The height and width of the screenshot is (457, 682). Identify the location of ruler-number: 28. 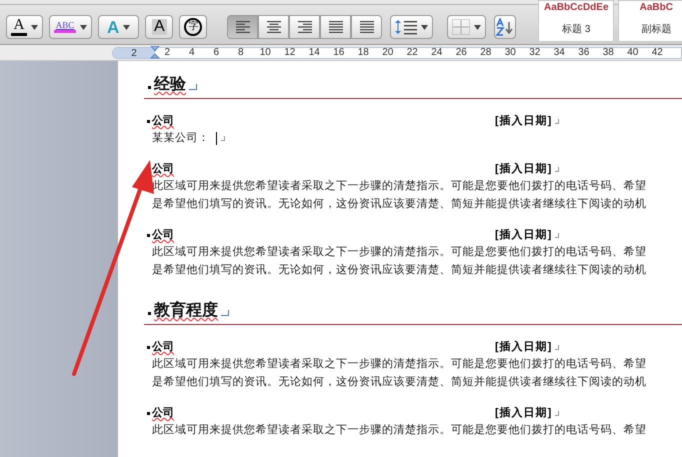
(485, 52).